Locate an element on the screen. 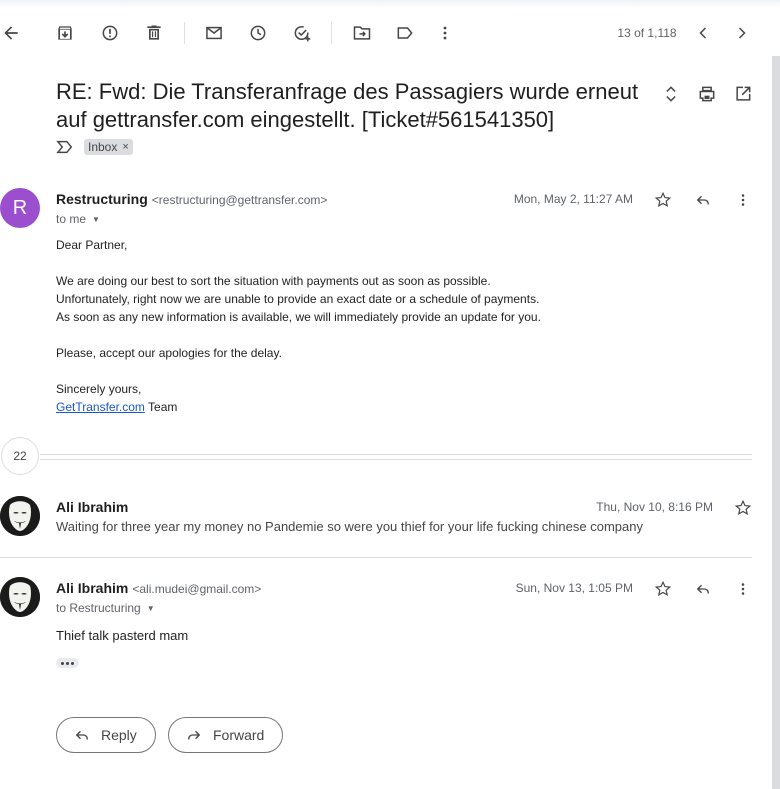 The image size is (780, 789). older-icon is located at coordinates (703, 33).